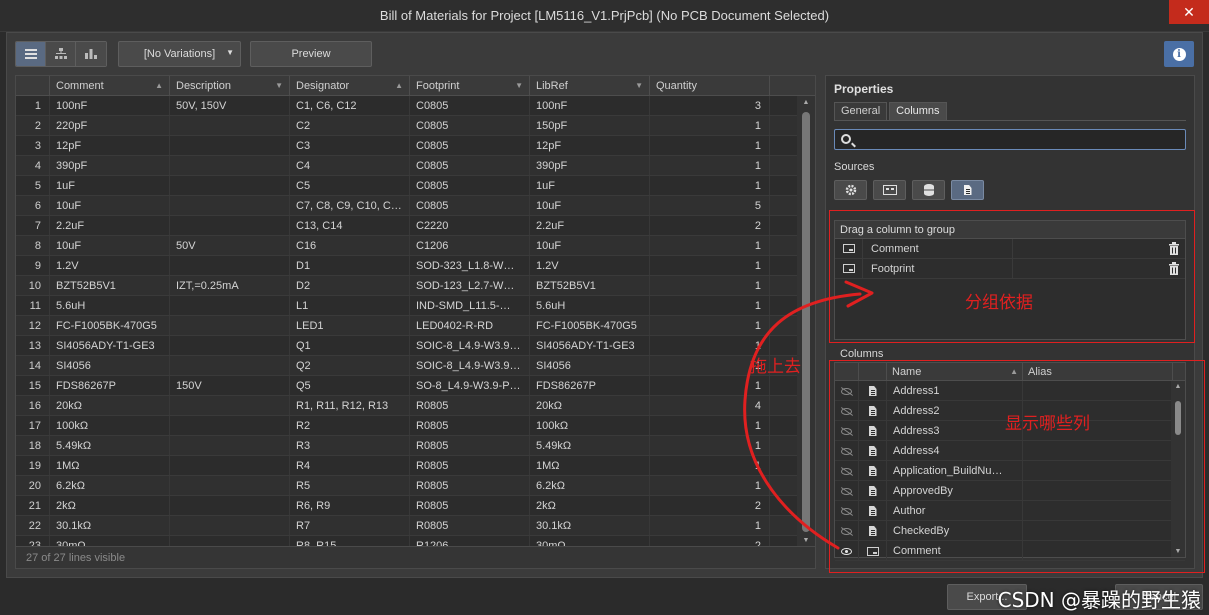  What do you see at coordinates (1099, 600) in the screenshot?
I see `watermark: CSDN @暴躁的野生猿` at bounding box center [1099, 600].